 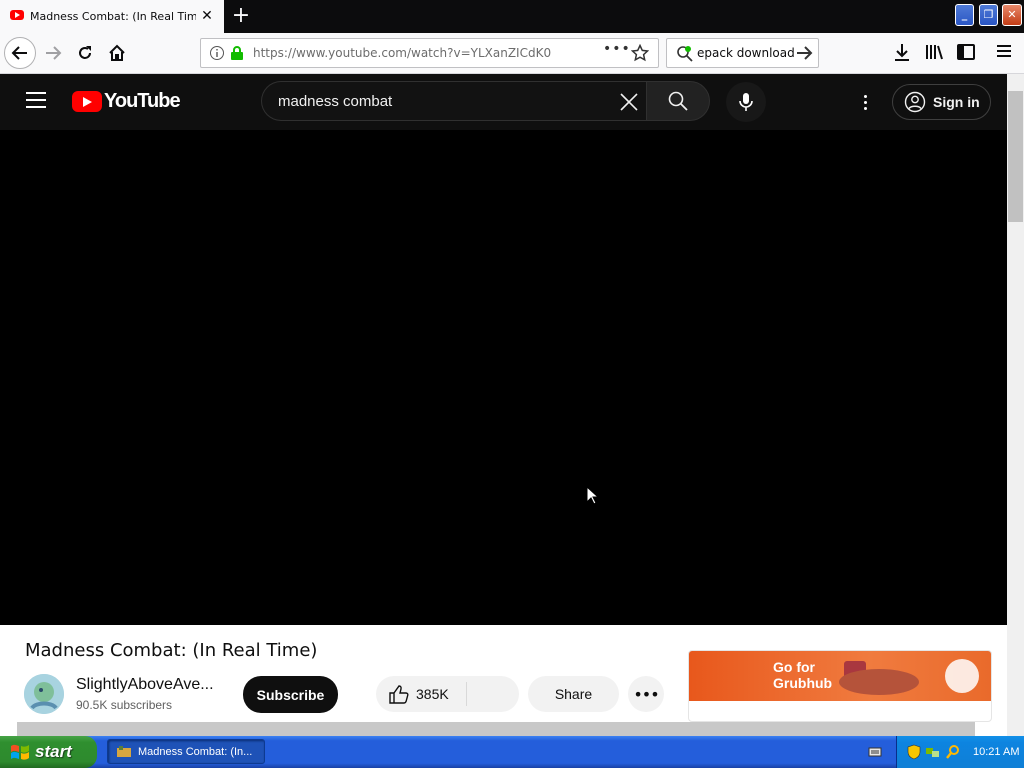 I want to click on grubhub-ad-banner: Go for Grubhub, so click(x=840, y=686).